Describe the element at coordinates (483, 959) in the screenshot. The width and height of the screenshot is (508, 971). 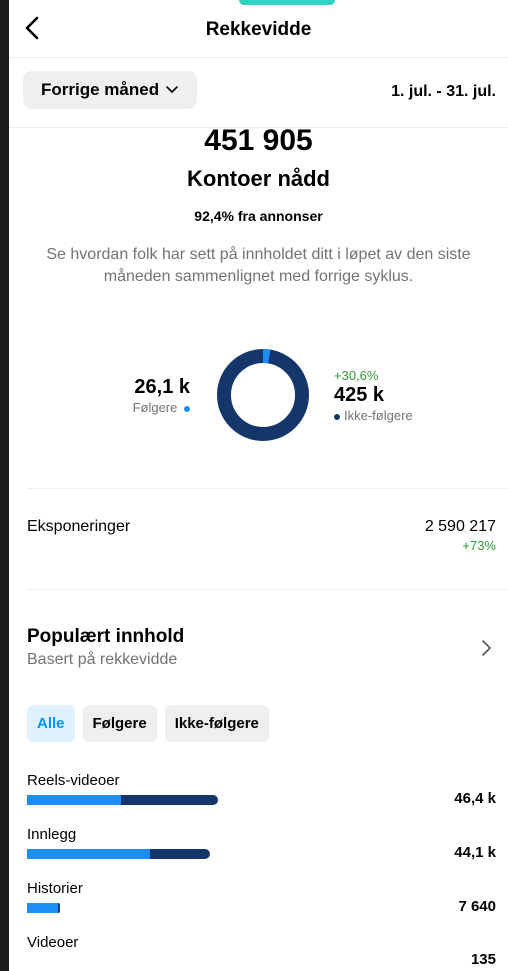
I see `content-type-value-videos: 135` at that location.